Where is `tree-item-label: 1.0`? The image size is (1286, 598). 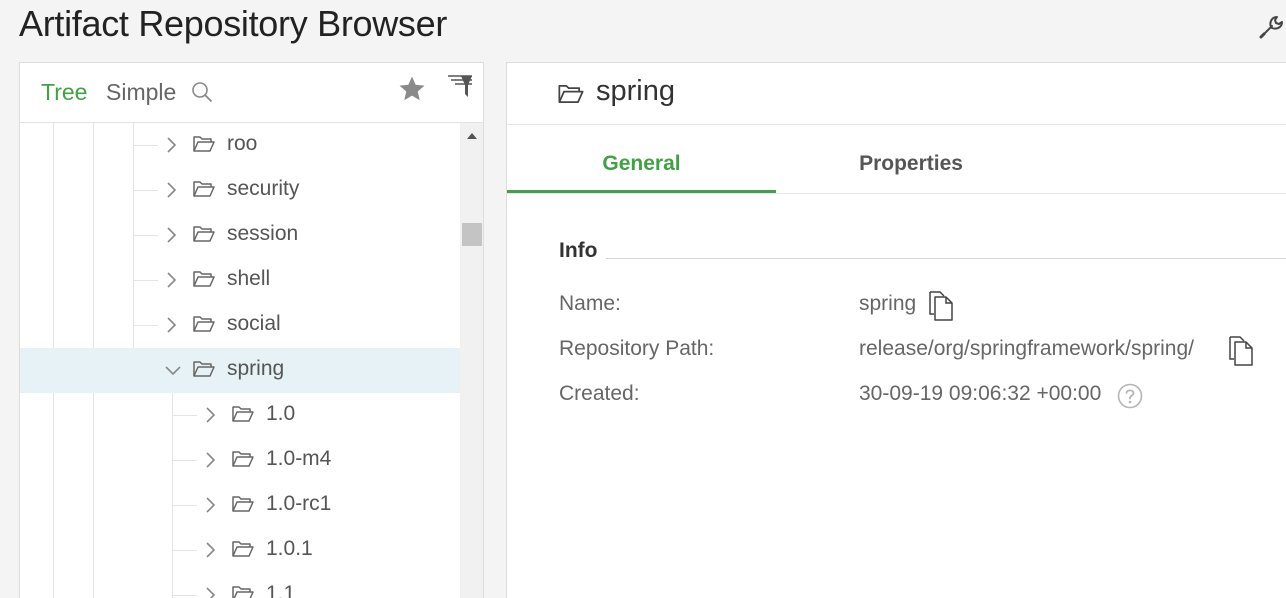
tree-item-label: 1.0 is located at coordinates (281, 413).